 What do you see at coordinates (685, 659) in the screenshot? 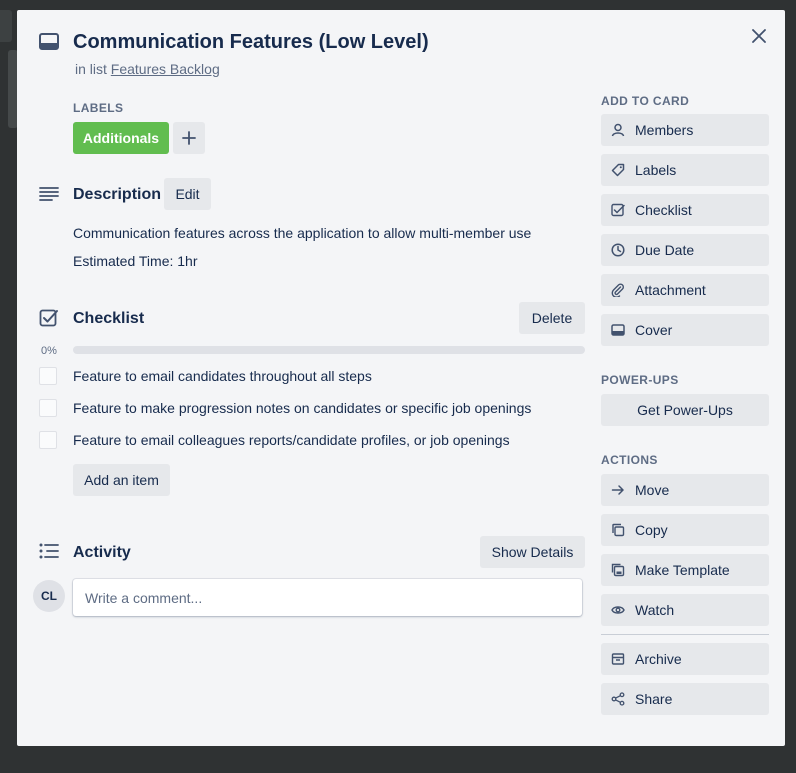
I see `archive-button: Archive` at bounding box center [685, 659].